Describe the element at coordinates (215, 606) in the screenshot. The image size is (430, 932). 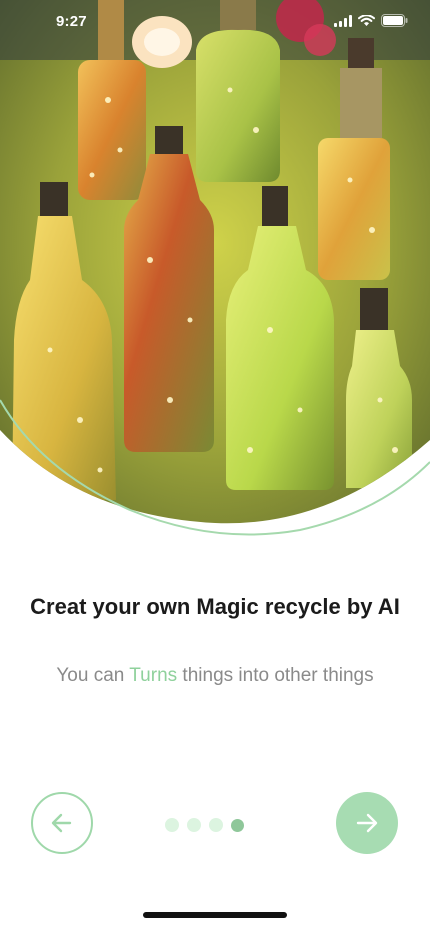
I see `onboarding-title: Creat your own Magic recycle by AI` at that location.